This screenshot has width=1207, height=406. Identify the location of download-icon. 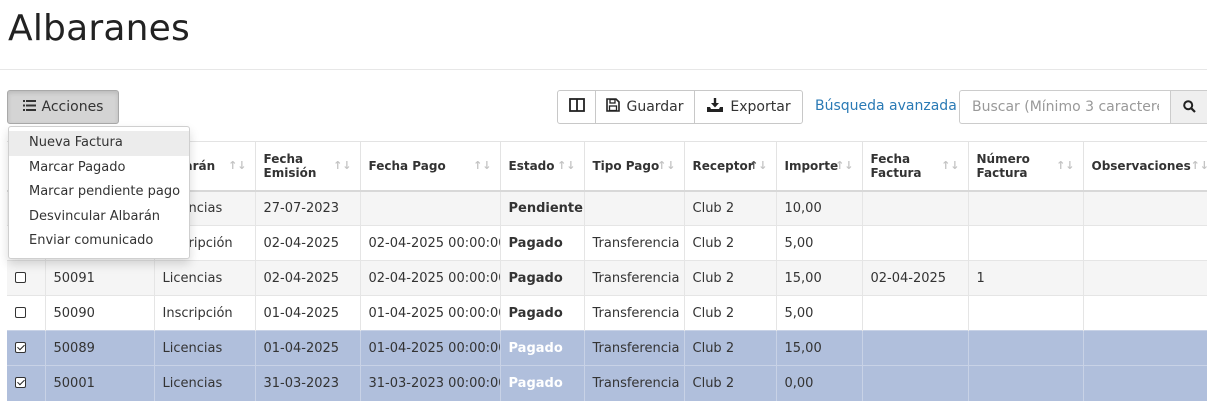
(715, 107).